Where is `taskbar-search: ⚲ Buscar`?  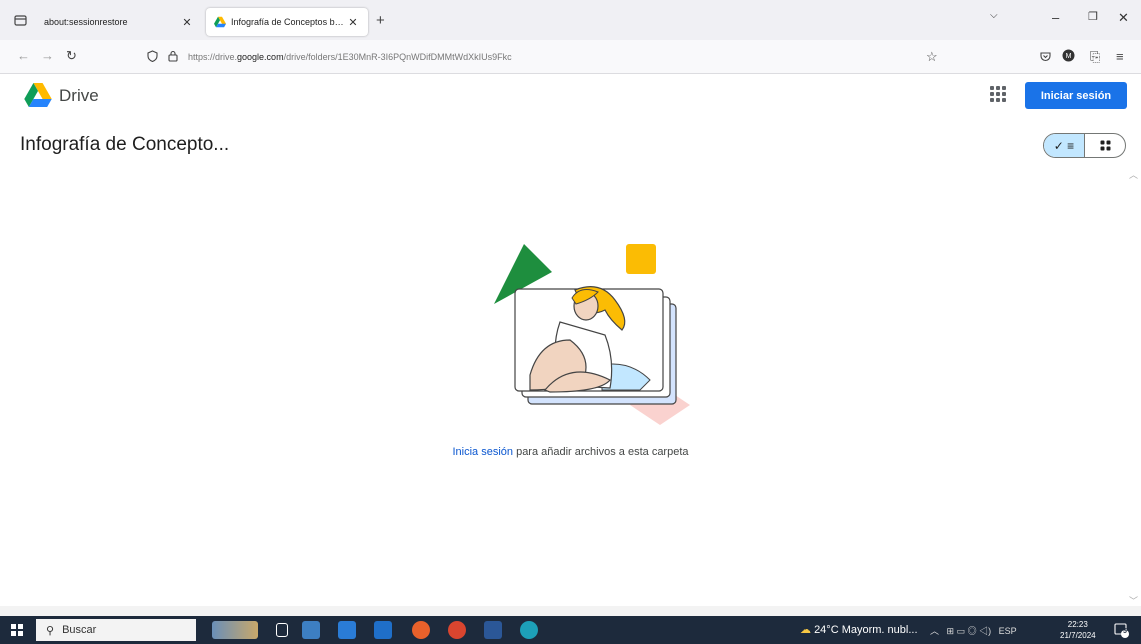
taskbar-search: ⚲ Buscar is located at coordinates (116, 630).